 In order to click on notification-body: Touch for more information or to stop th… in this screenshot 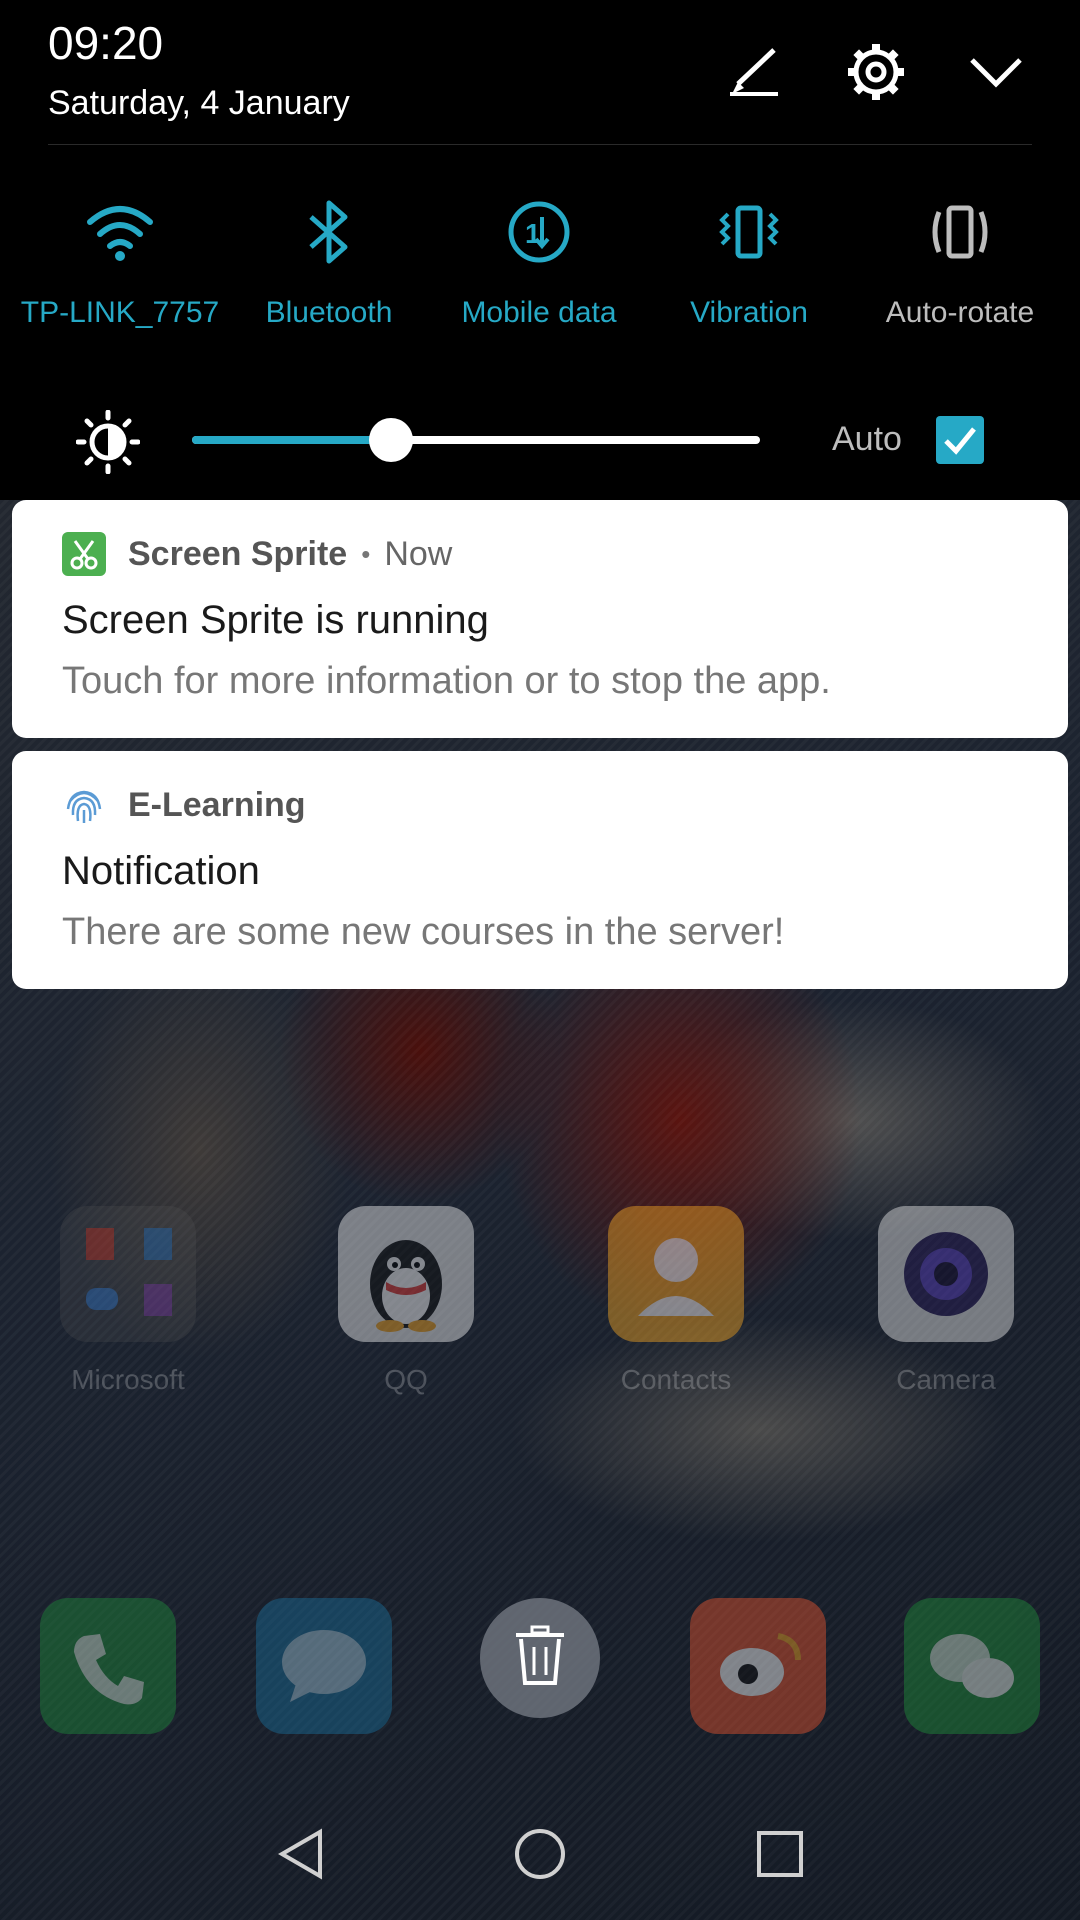, I will do `click(446, 681)`.